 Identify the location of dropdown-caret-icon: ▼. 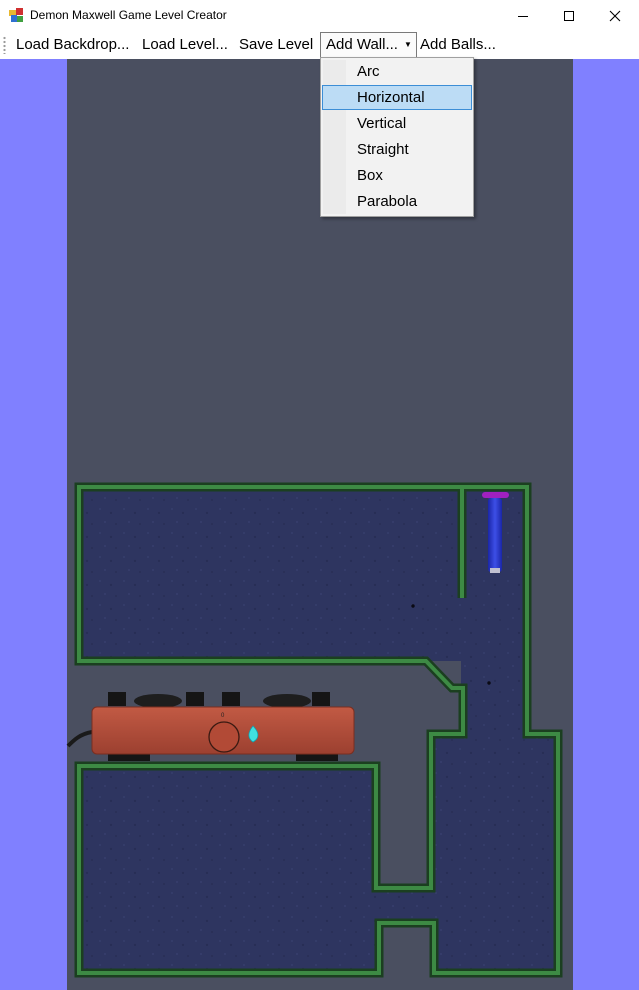
(407, 45).